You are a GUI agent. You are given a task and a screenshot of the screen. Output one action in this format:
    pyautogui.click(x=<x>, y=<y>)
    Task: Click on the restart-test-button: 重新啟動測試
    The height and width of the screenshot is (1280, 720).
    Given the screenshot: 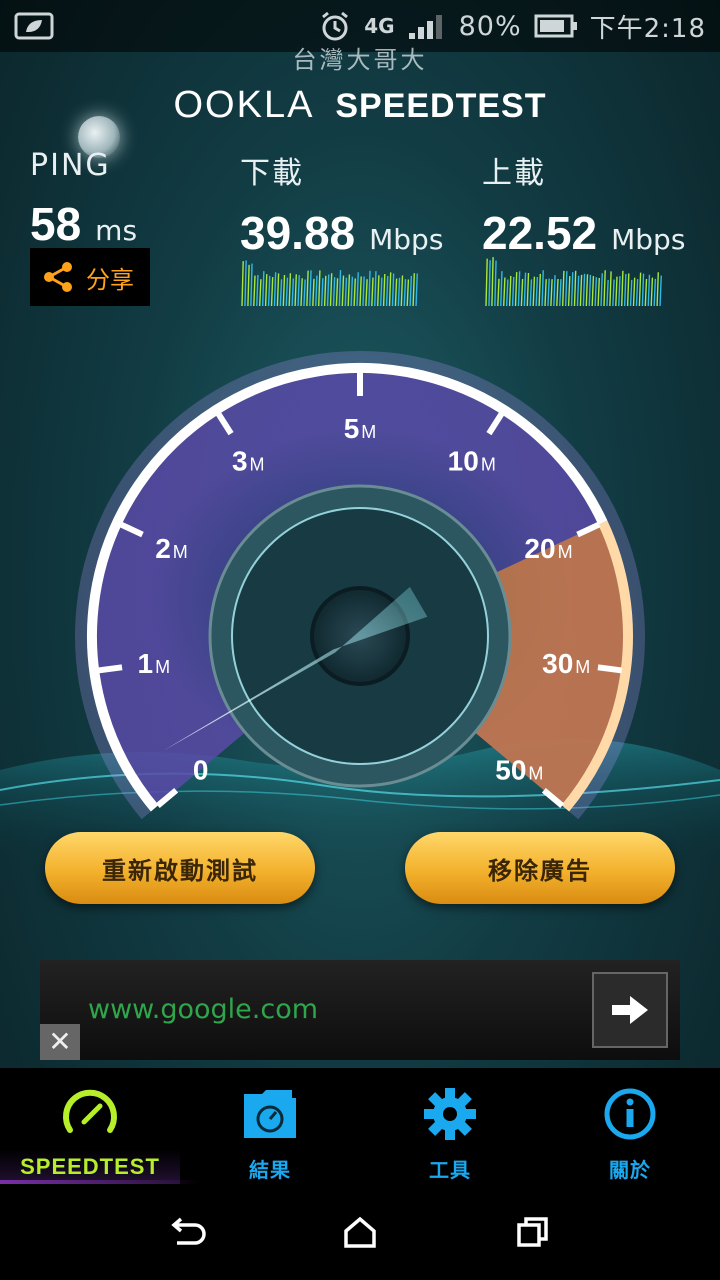 What is the action you would take?
    pyautogui.click(x=180, y=868)
    